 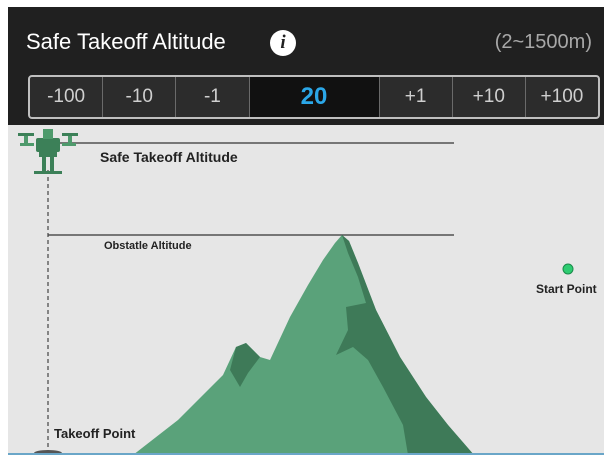 What do you see at coordinates (95, 433) in the screenshot?
I see `takeoff-point-label: Takeoff Point` at bounding box center [95, 433].